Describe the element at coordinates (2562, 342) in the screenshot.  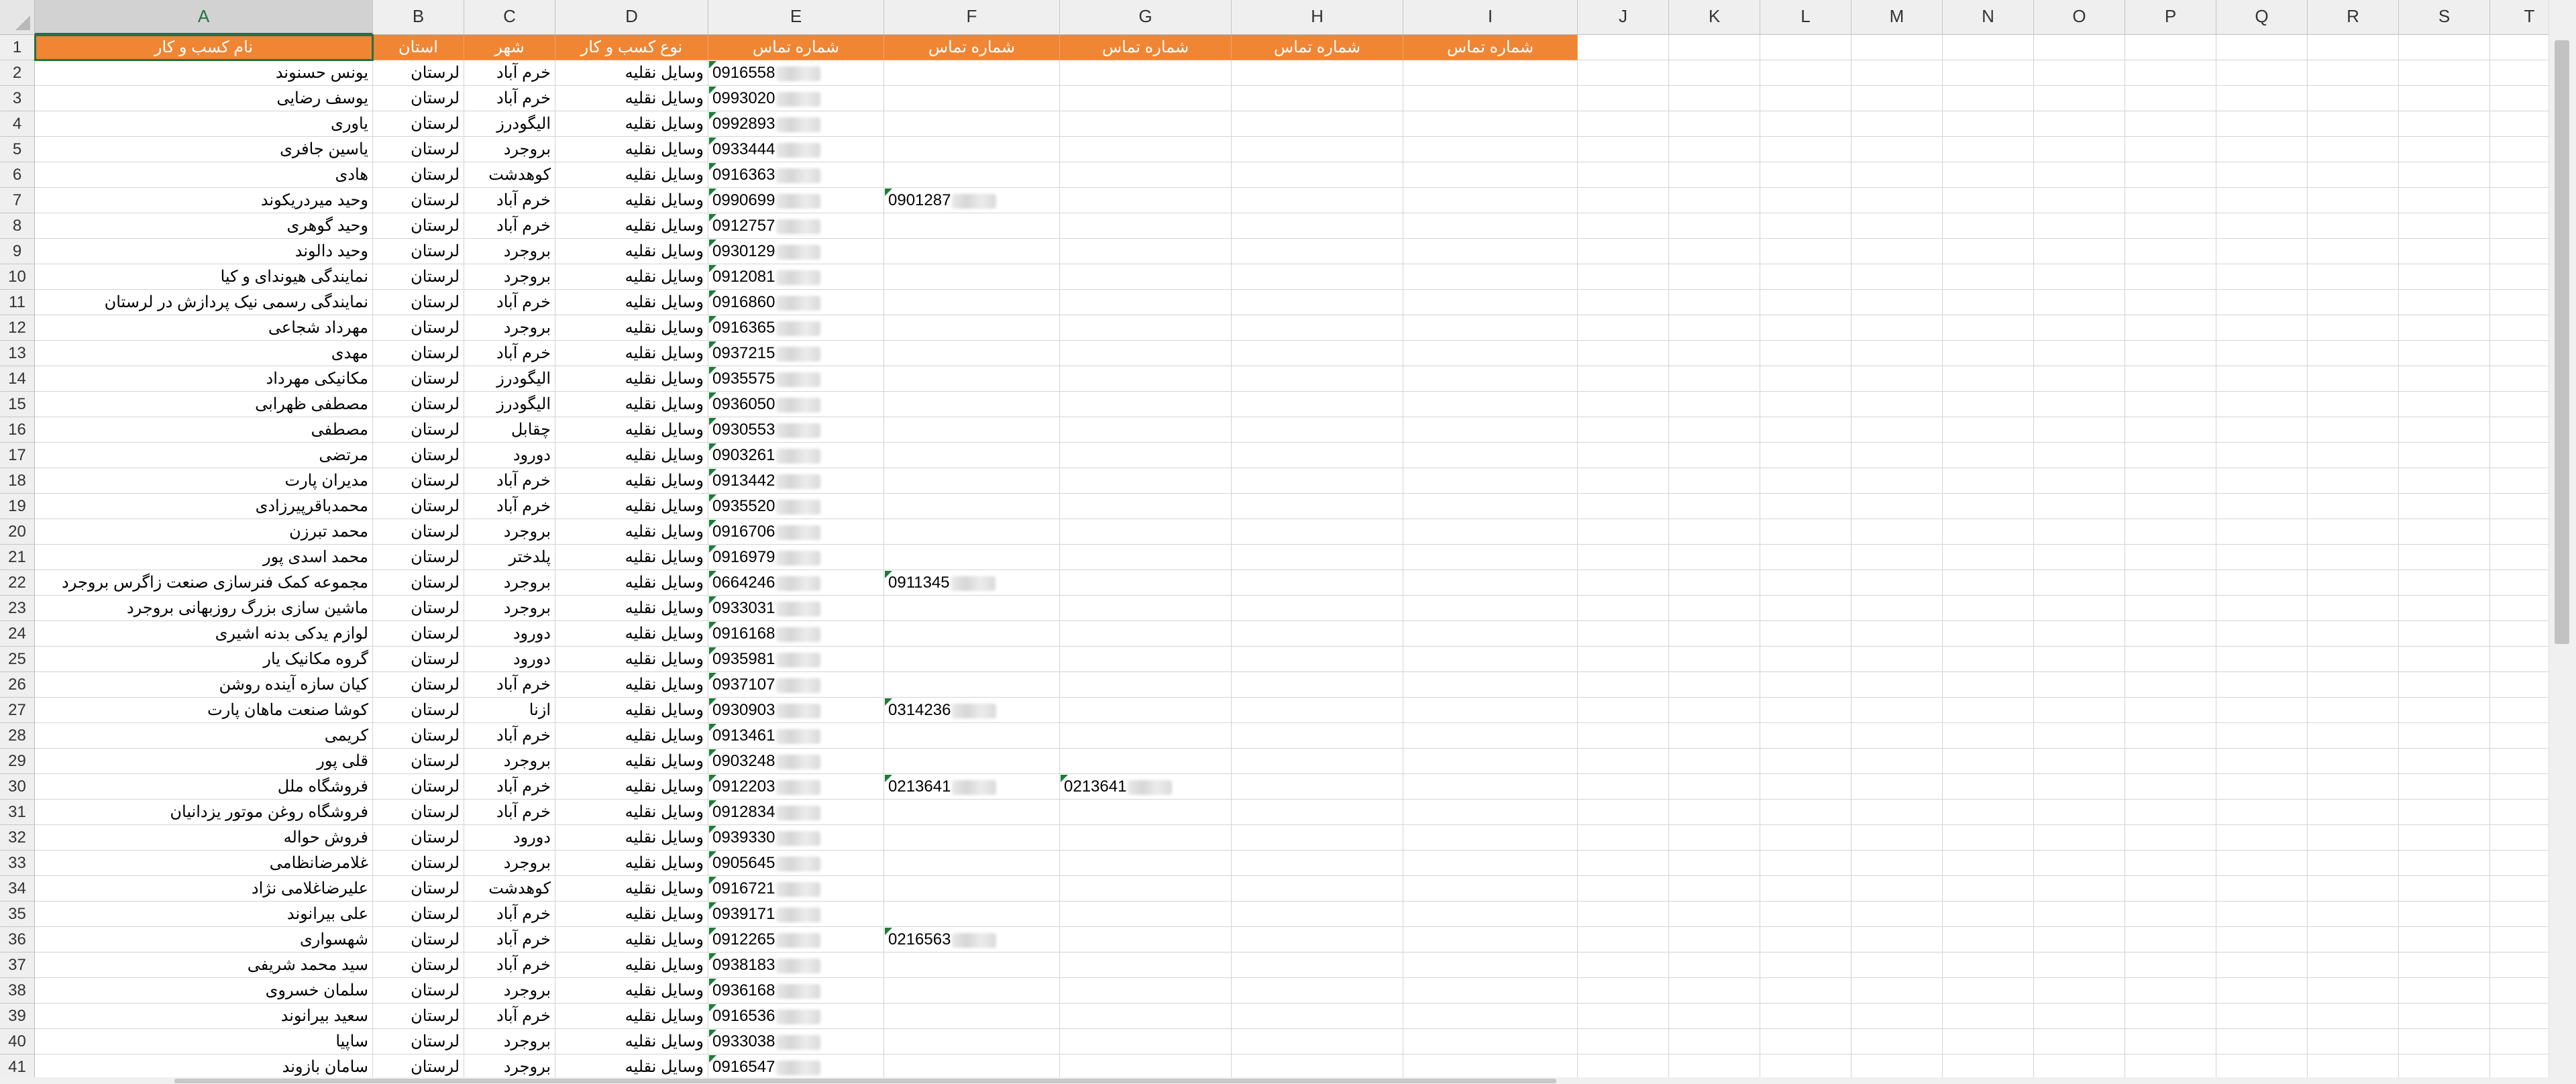
I see `vertical-scroll-thumb` at that location.